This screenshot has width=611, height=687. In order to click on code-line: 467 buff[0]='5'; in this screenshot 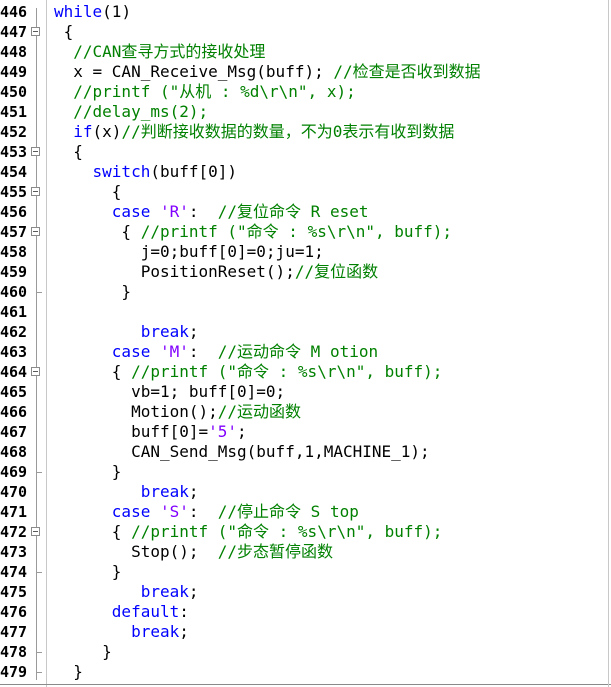, I will do `click(305, 432)`.